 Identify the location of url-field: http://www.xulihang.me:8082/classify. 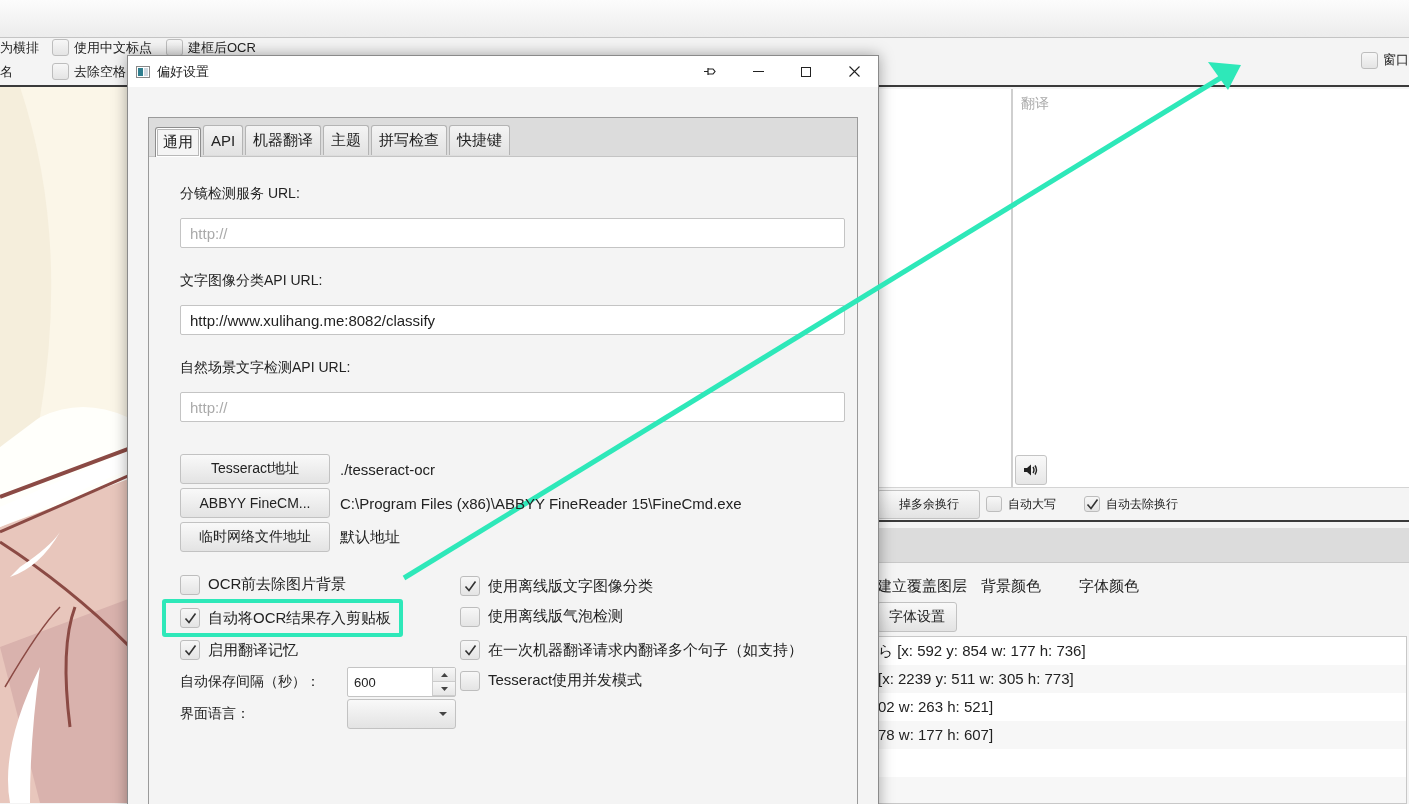
(512, 320).